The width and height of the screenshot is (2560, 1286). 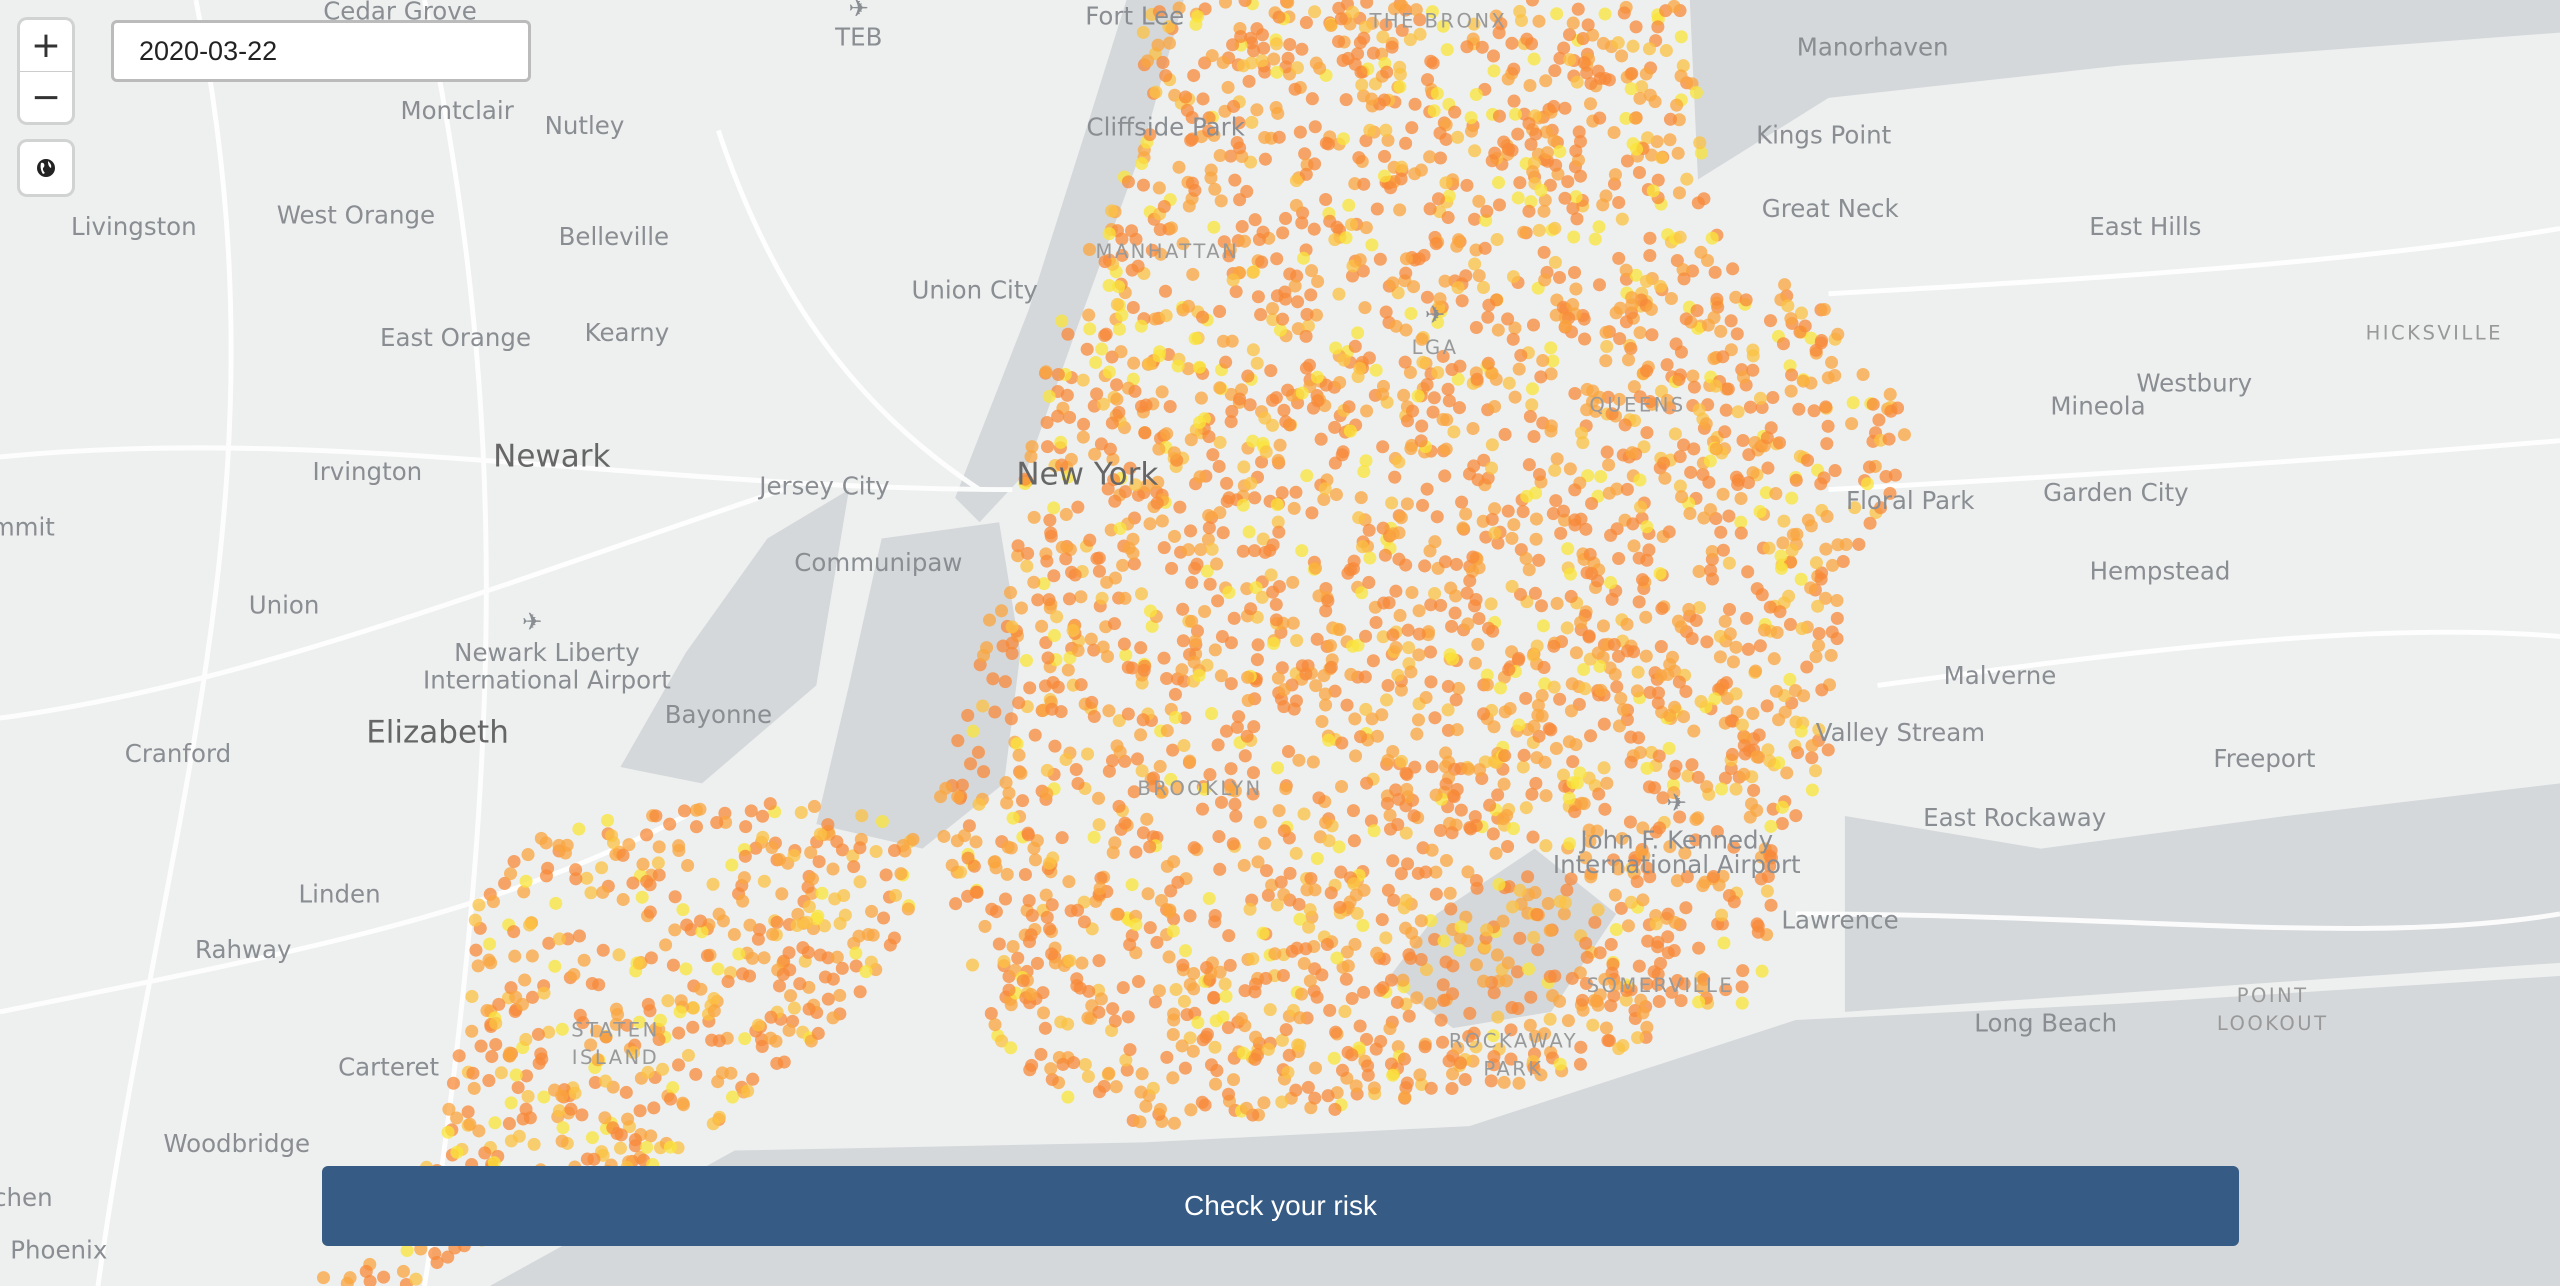 I want to click on date-input, so click(x=321, y=51).